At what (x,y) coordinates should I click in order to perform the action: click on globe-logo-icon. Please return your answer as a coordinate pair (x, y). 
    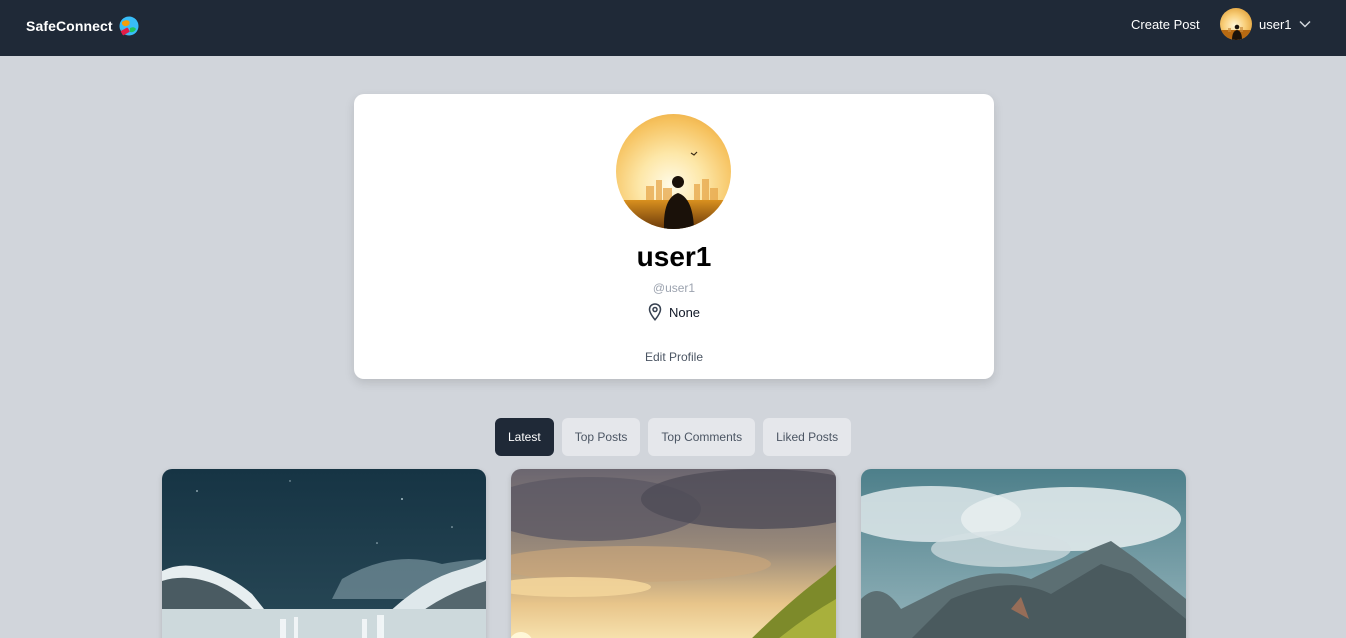
    Looking at the image, I should click on (129, 26).